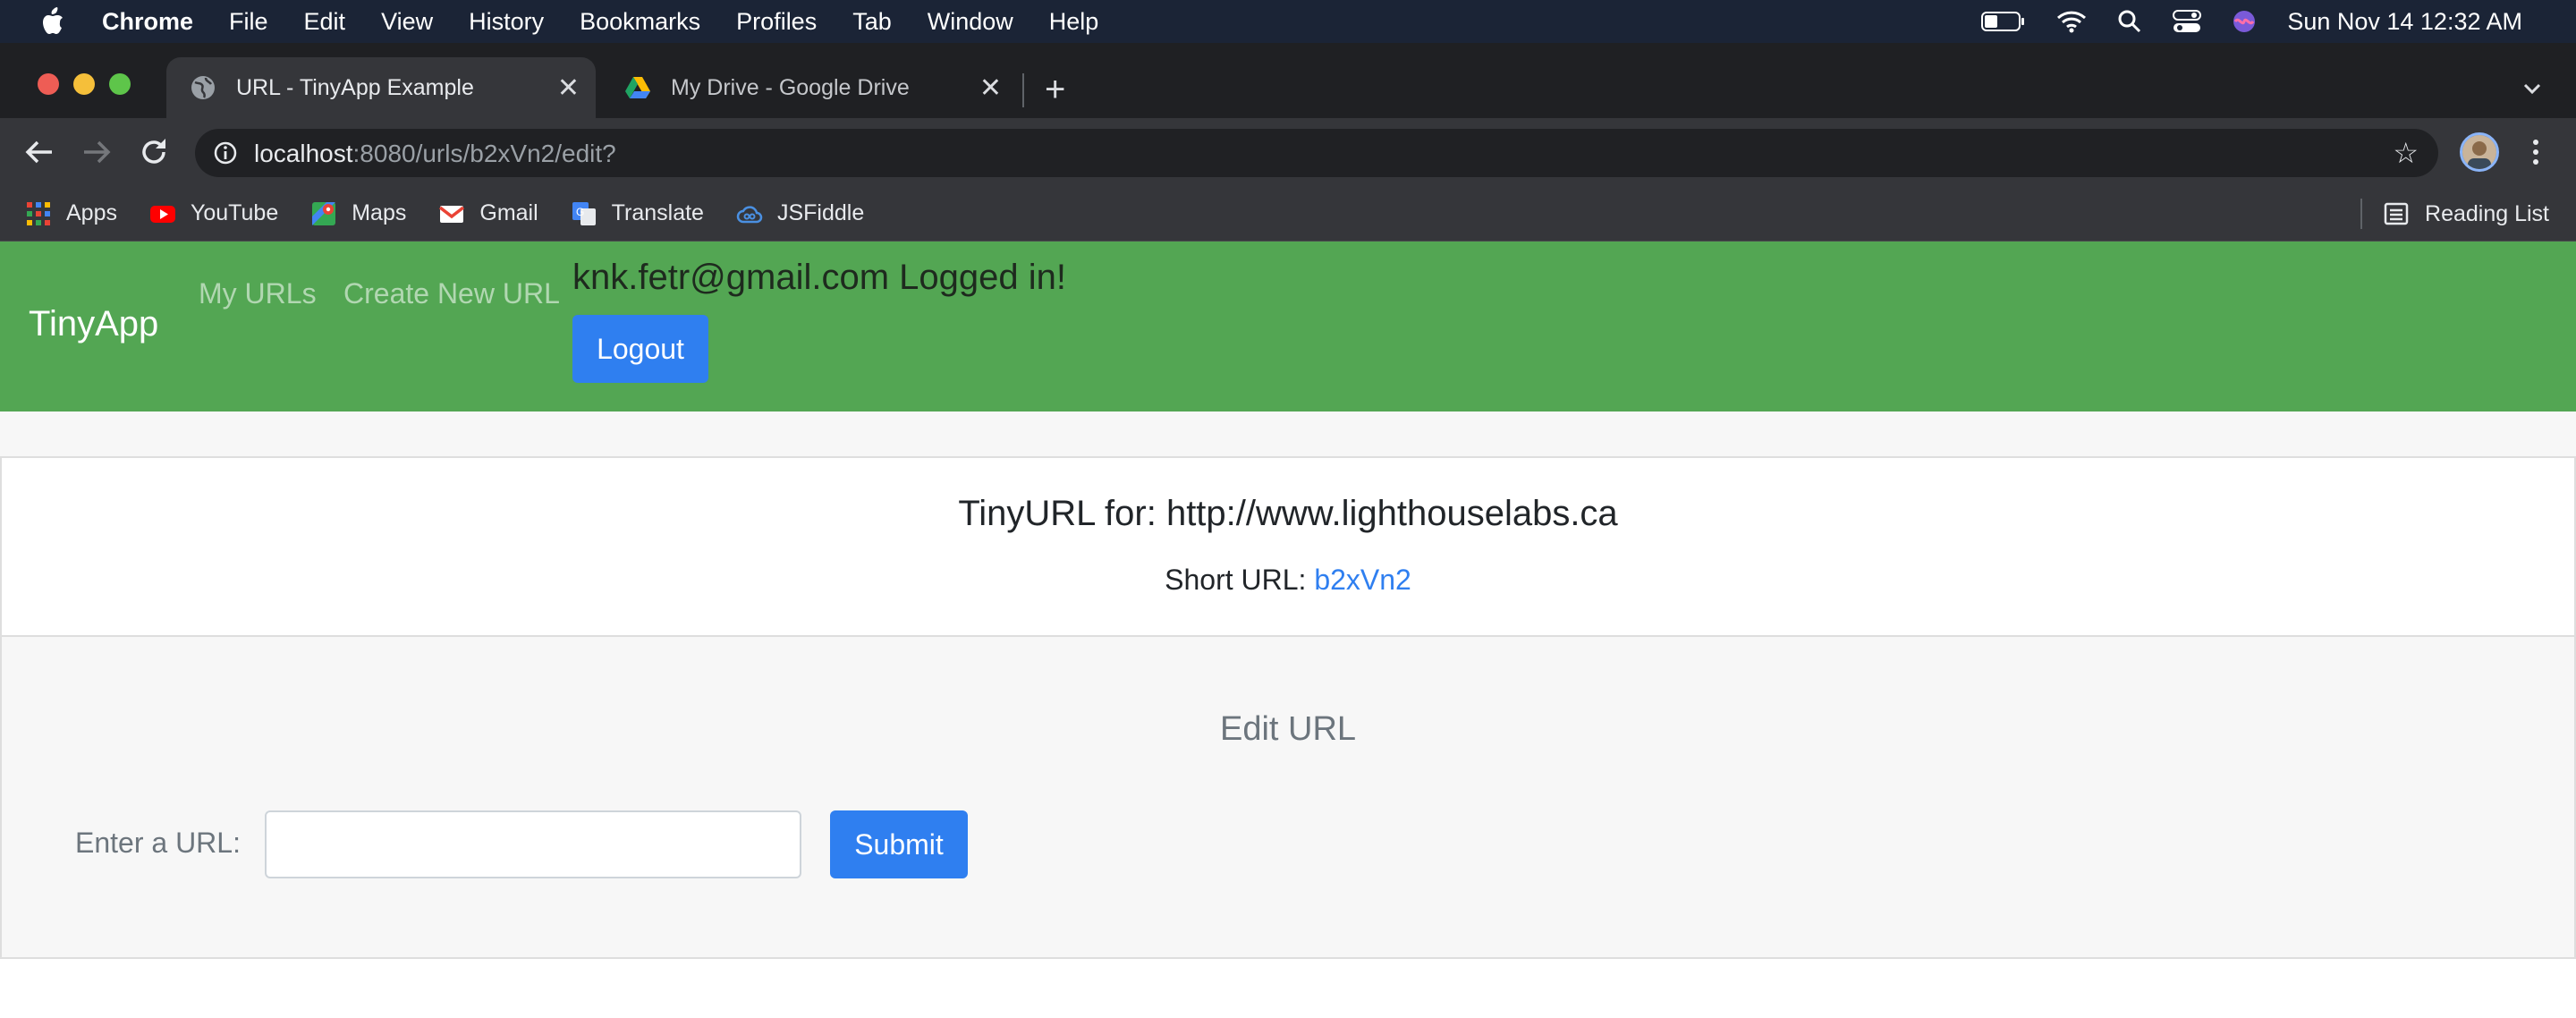  What do you see at coordinates (84, 84) in the screenshot?
I see `minimize-window-button` at bounding box center [84, 84].